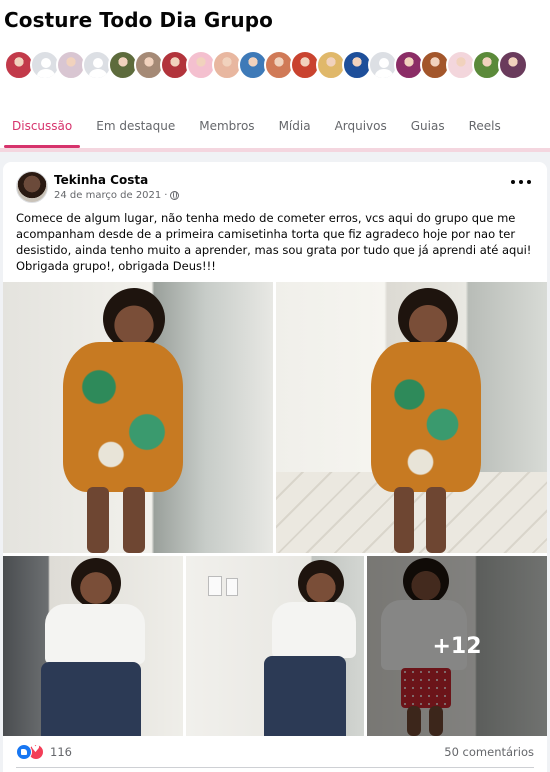 The width and height of the screenshot is (550, 772). What do you see at coordinates (32, 187) in the screenshot?
I see `author-avatar` at bounding box center [32, 187].